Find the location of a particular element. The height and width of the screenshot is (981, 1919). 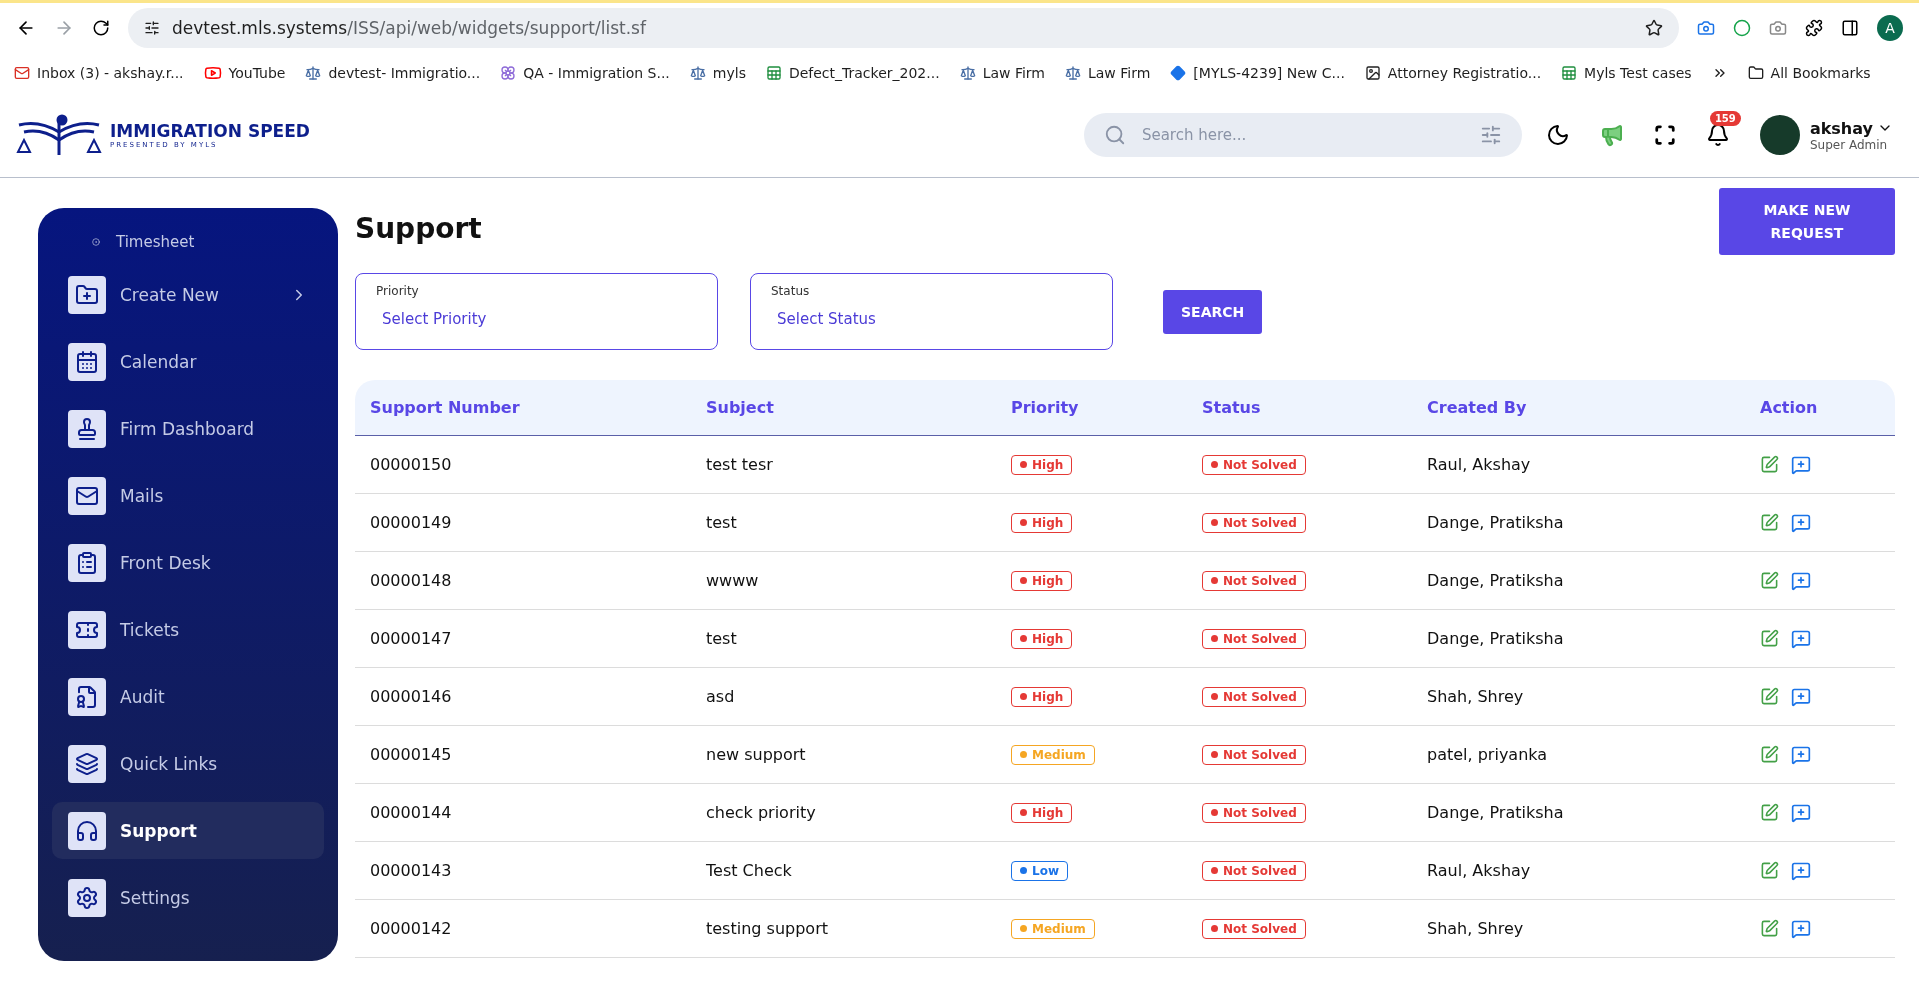

url-text: devtest.mls.systems/ISS/api/web/widgets/support/list.sf is located at coordinates (410, 28).